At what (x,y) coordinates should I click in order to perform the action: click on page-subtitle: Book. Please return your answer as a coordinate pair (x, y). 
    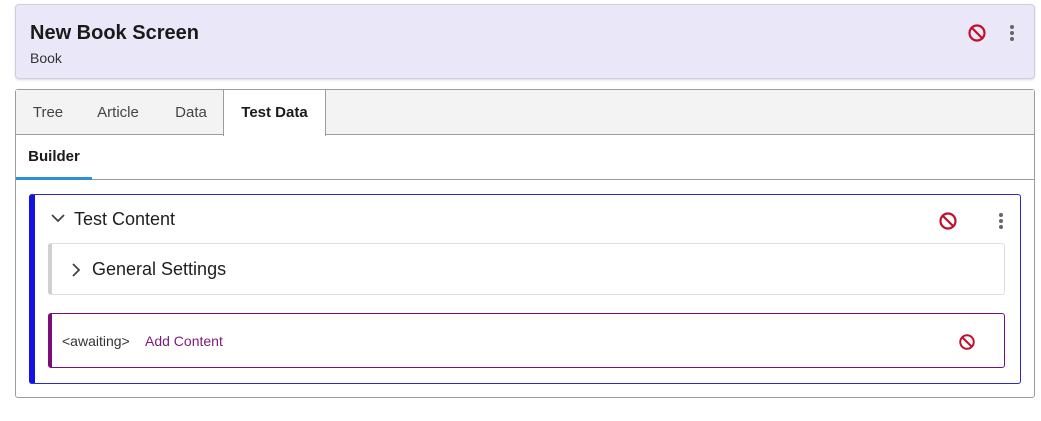
    Looking at the image, I should click on (46, 58).